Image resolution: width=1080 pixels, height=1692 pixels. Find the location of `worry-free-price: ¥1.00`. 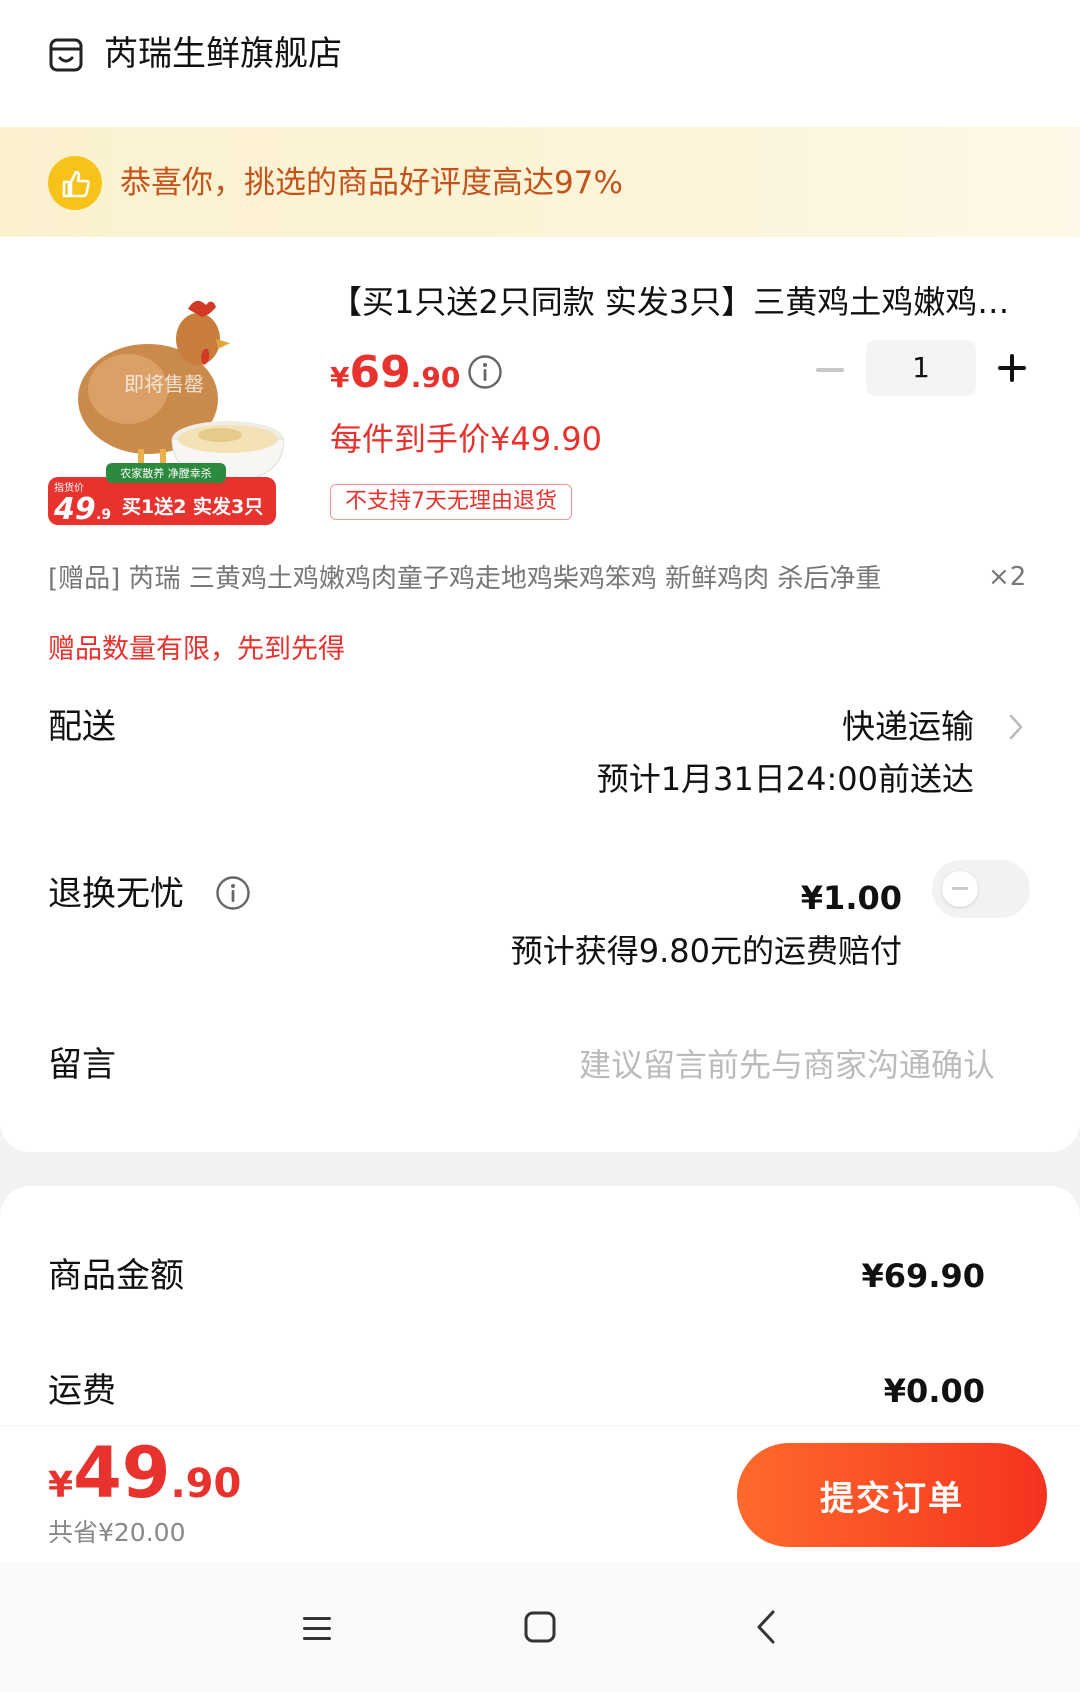

worry-free-price: ¥1.00 is located at coordinates (851, 898).